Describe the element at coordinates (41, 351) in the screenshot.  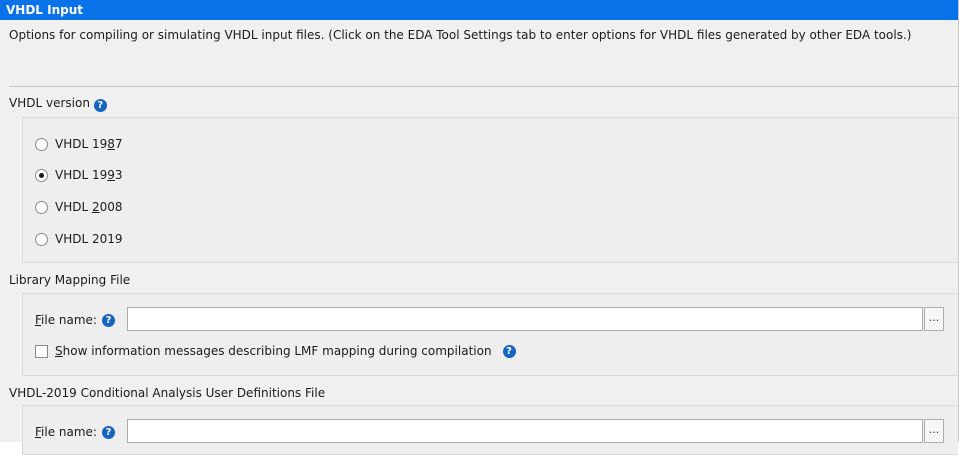
I see `checkbox` at that location.